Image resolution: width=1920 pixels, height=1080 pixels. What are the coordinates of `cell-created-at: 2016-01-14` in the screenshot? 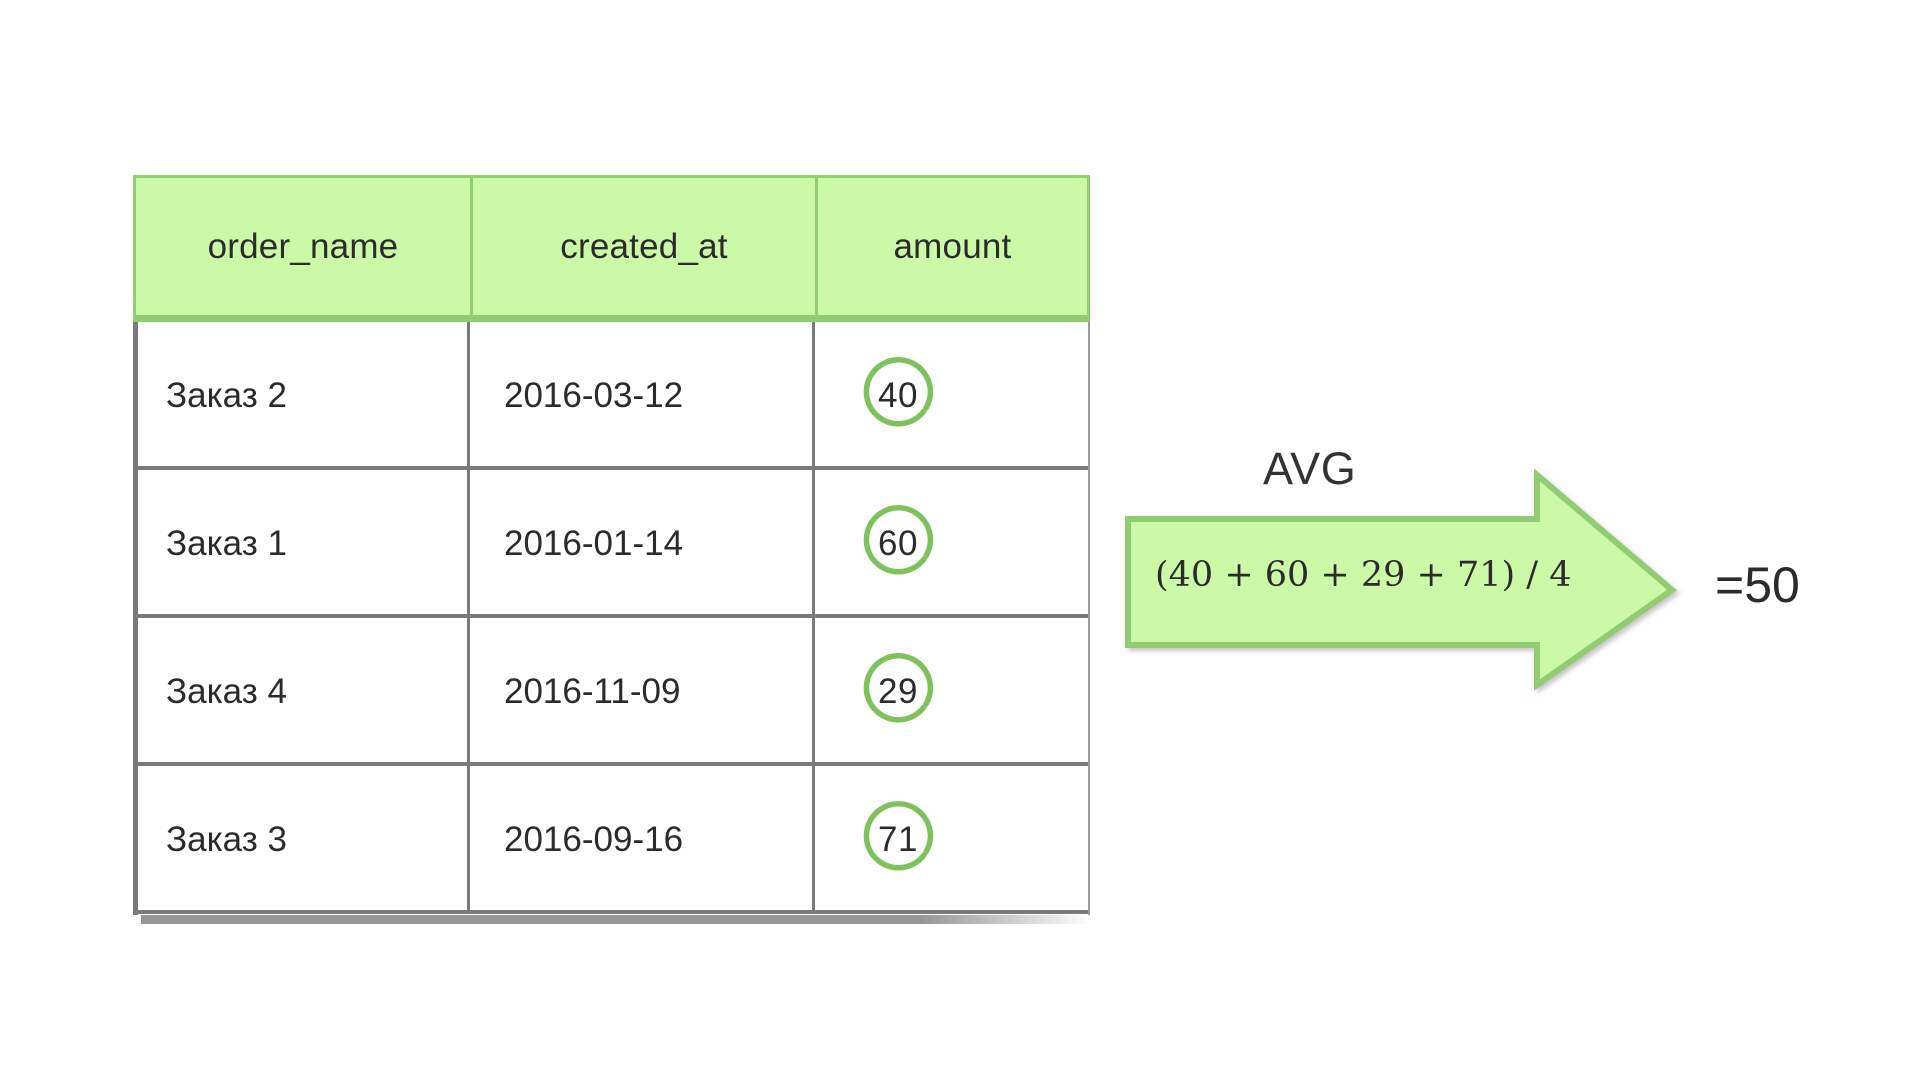 It's located at (642, 544).